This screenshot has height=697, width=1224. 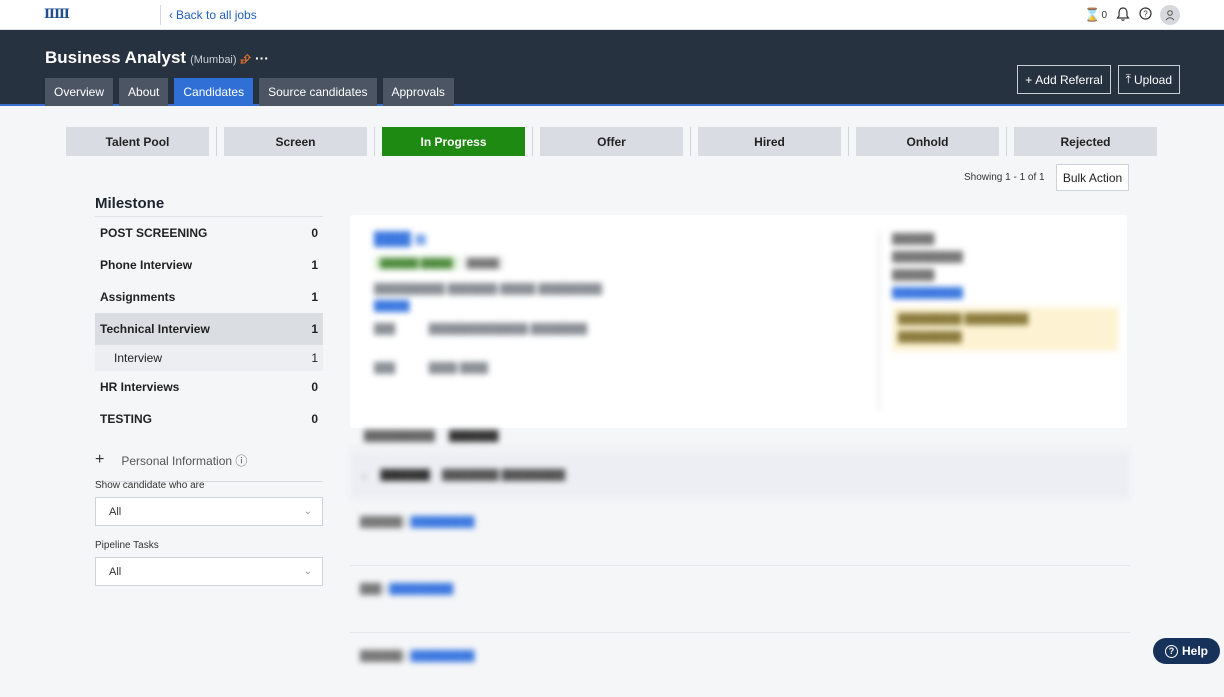 I want to click on stage-screen: Screen, so click(x=295, y=141).